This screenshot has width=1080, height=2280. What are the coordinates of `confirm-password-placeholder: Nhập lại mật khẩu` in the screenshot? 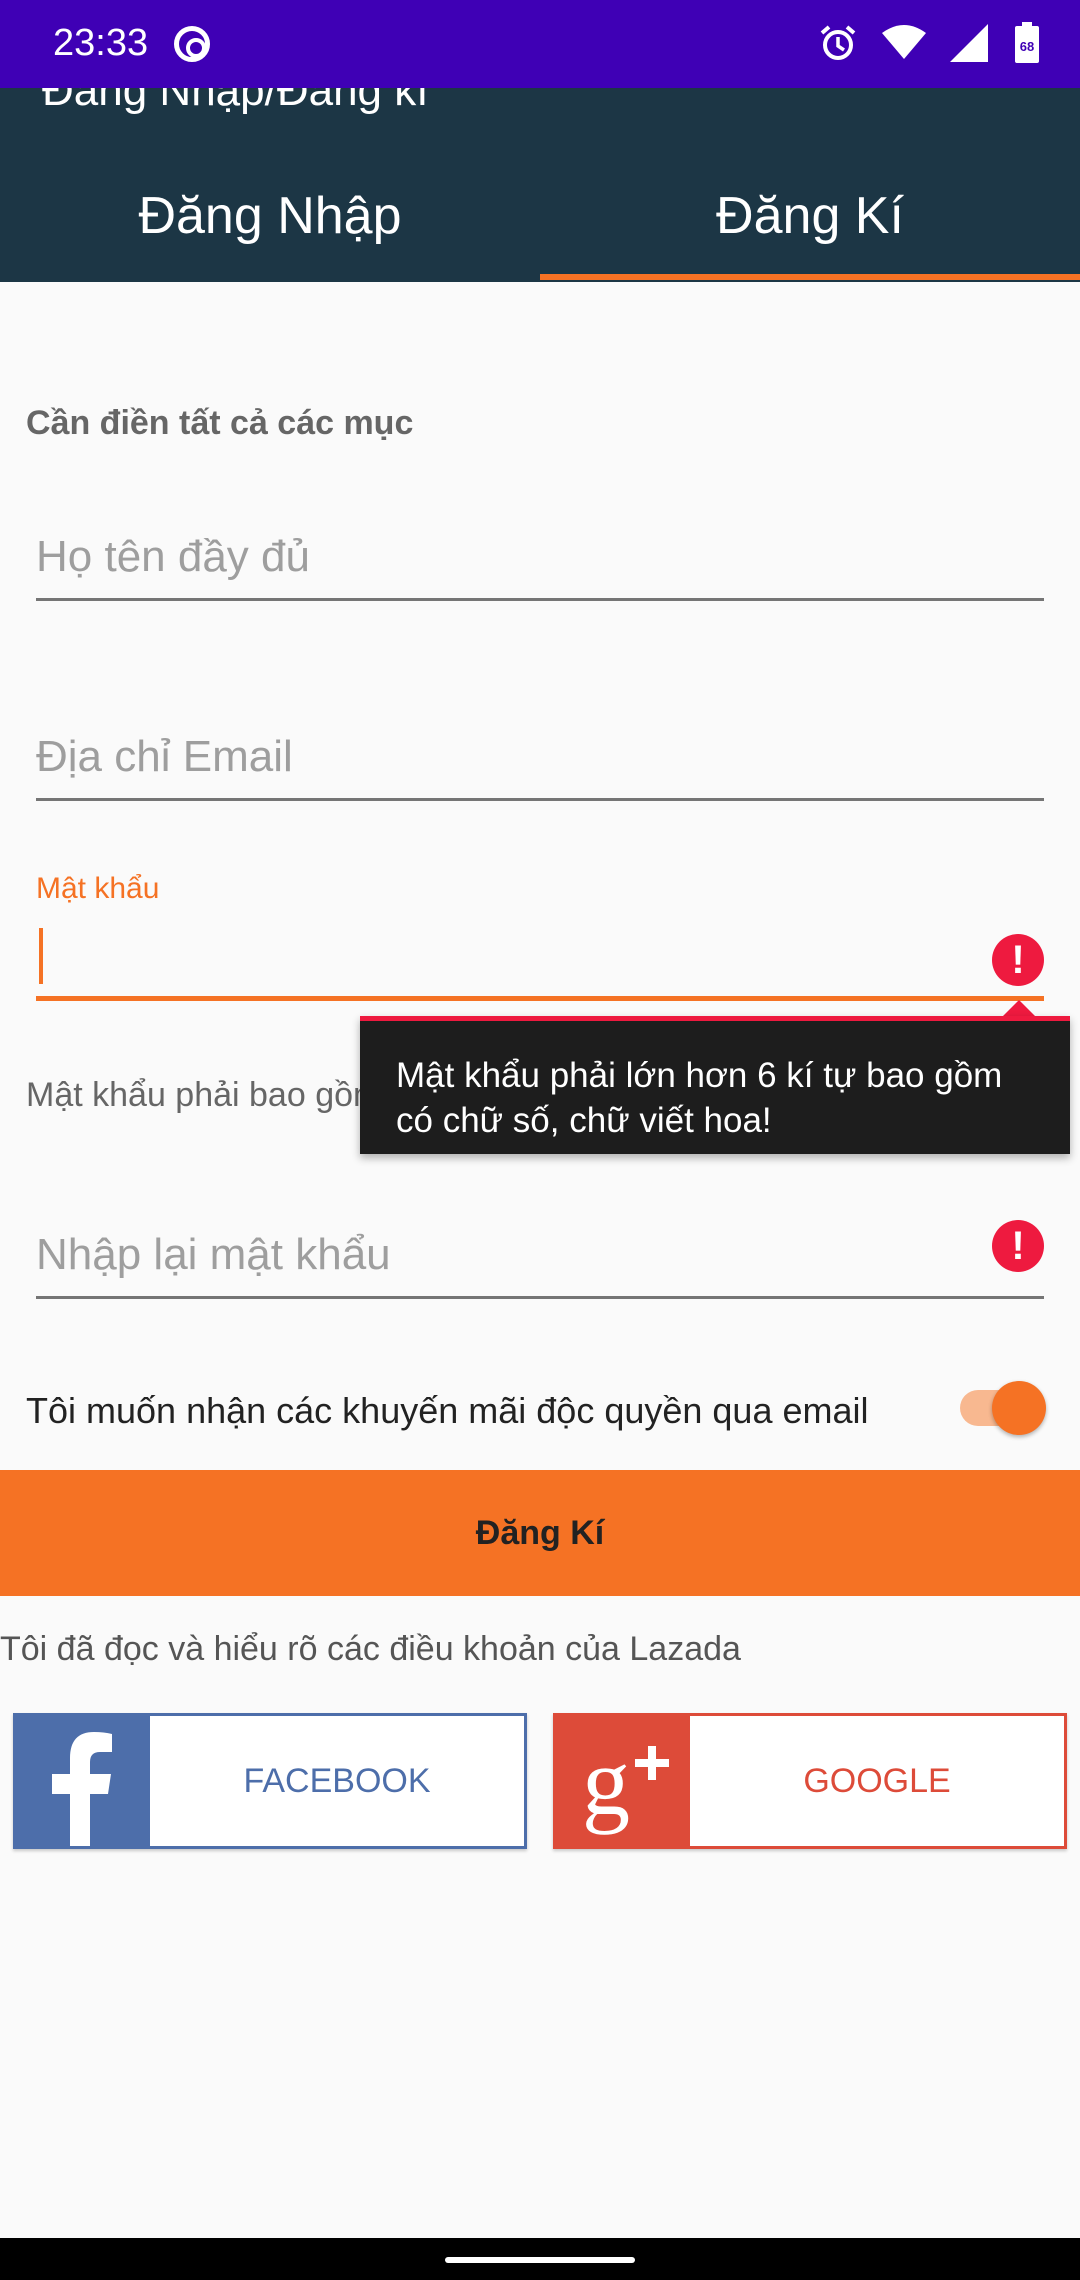 It's located at (213, 1254).